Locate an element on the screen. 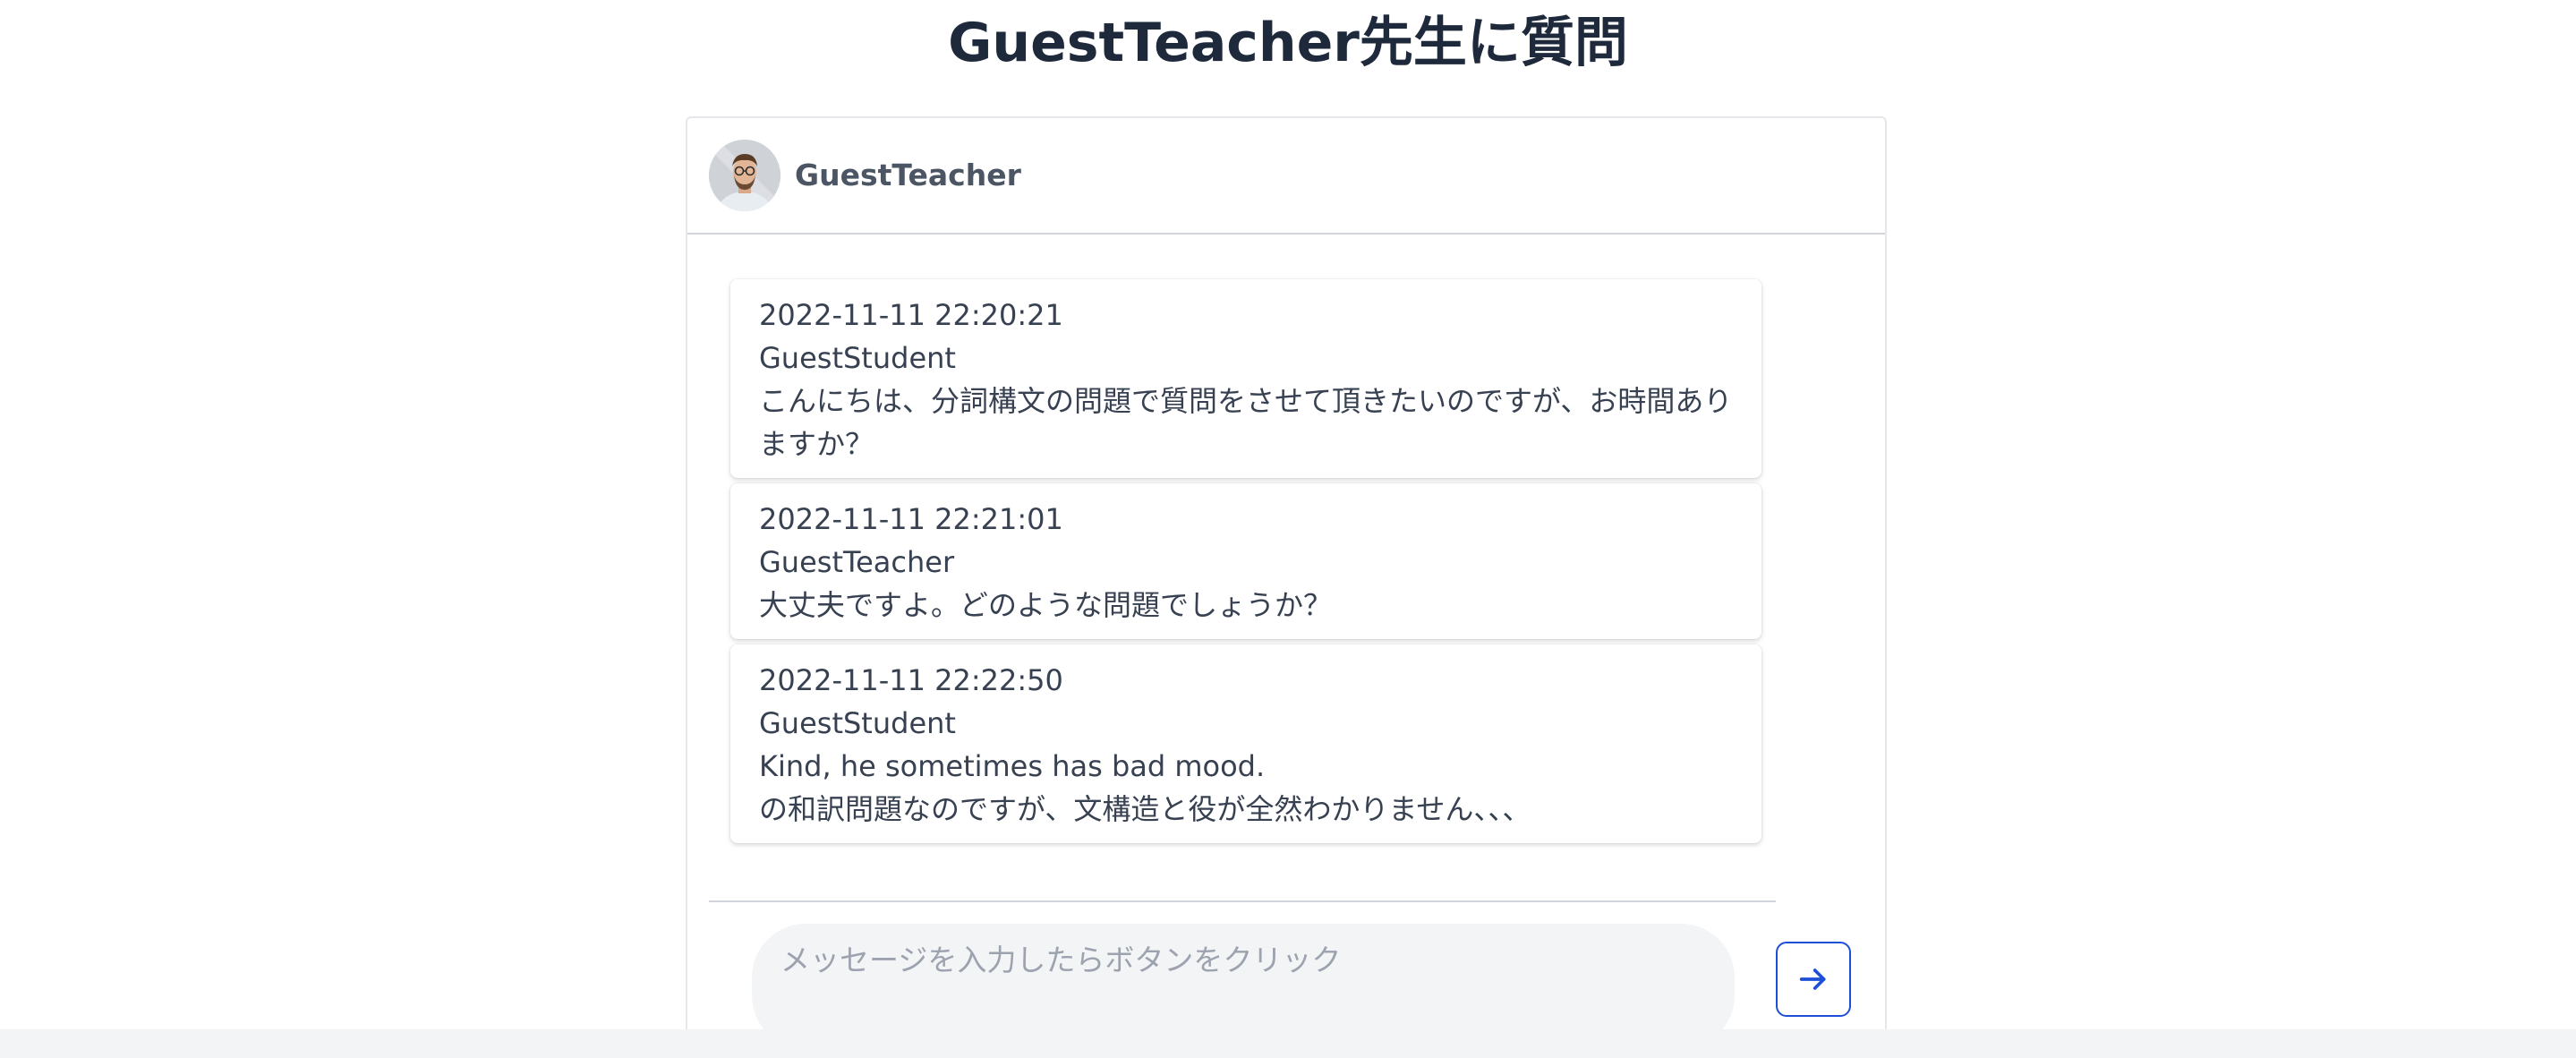 The height and width of the screenshot is (1058, 2576). message-text: の和訳問題なのですが、文構造と役が全然わかりません、、、 is located at coordinates (1145, 809).